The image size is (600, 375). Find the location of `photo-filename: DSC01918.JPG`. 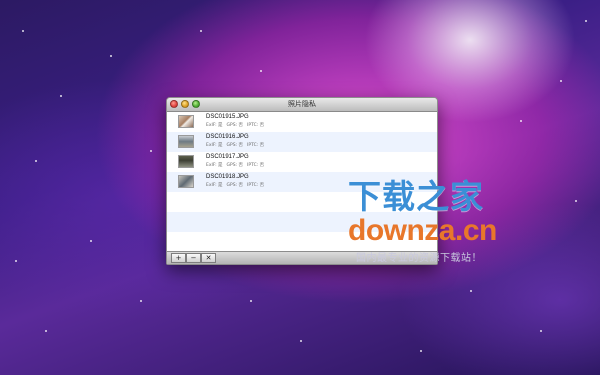

photo-filename: DSC01918.JPG is located at coordinates (227, 177).